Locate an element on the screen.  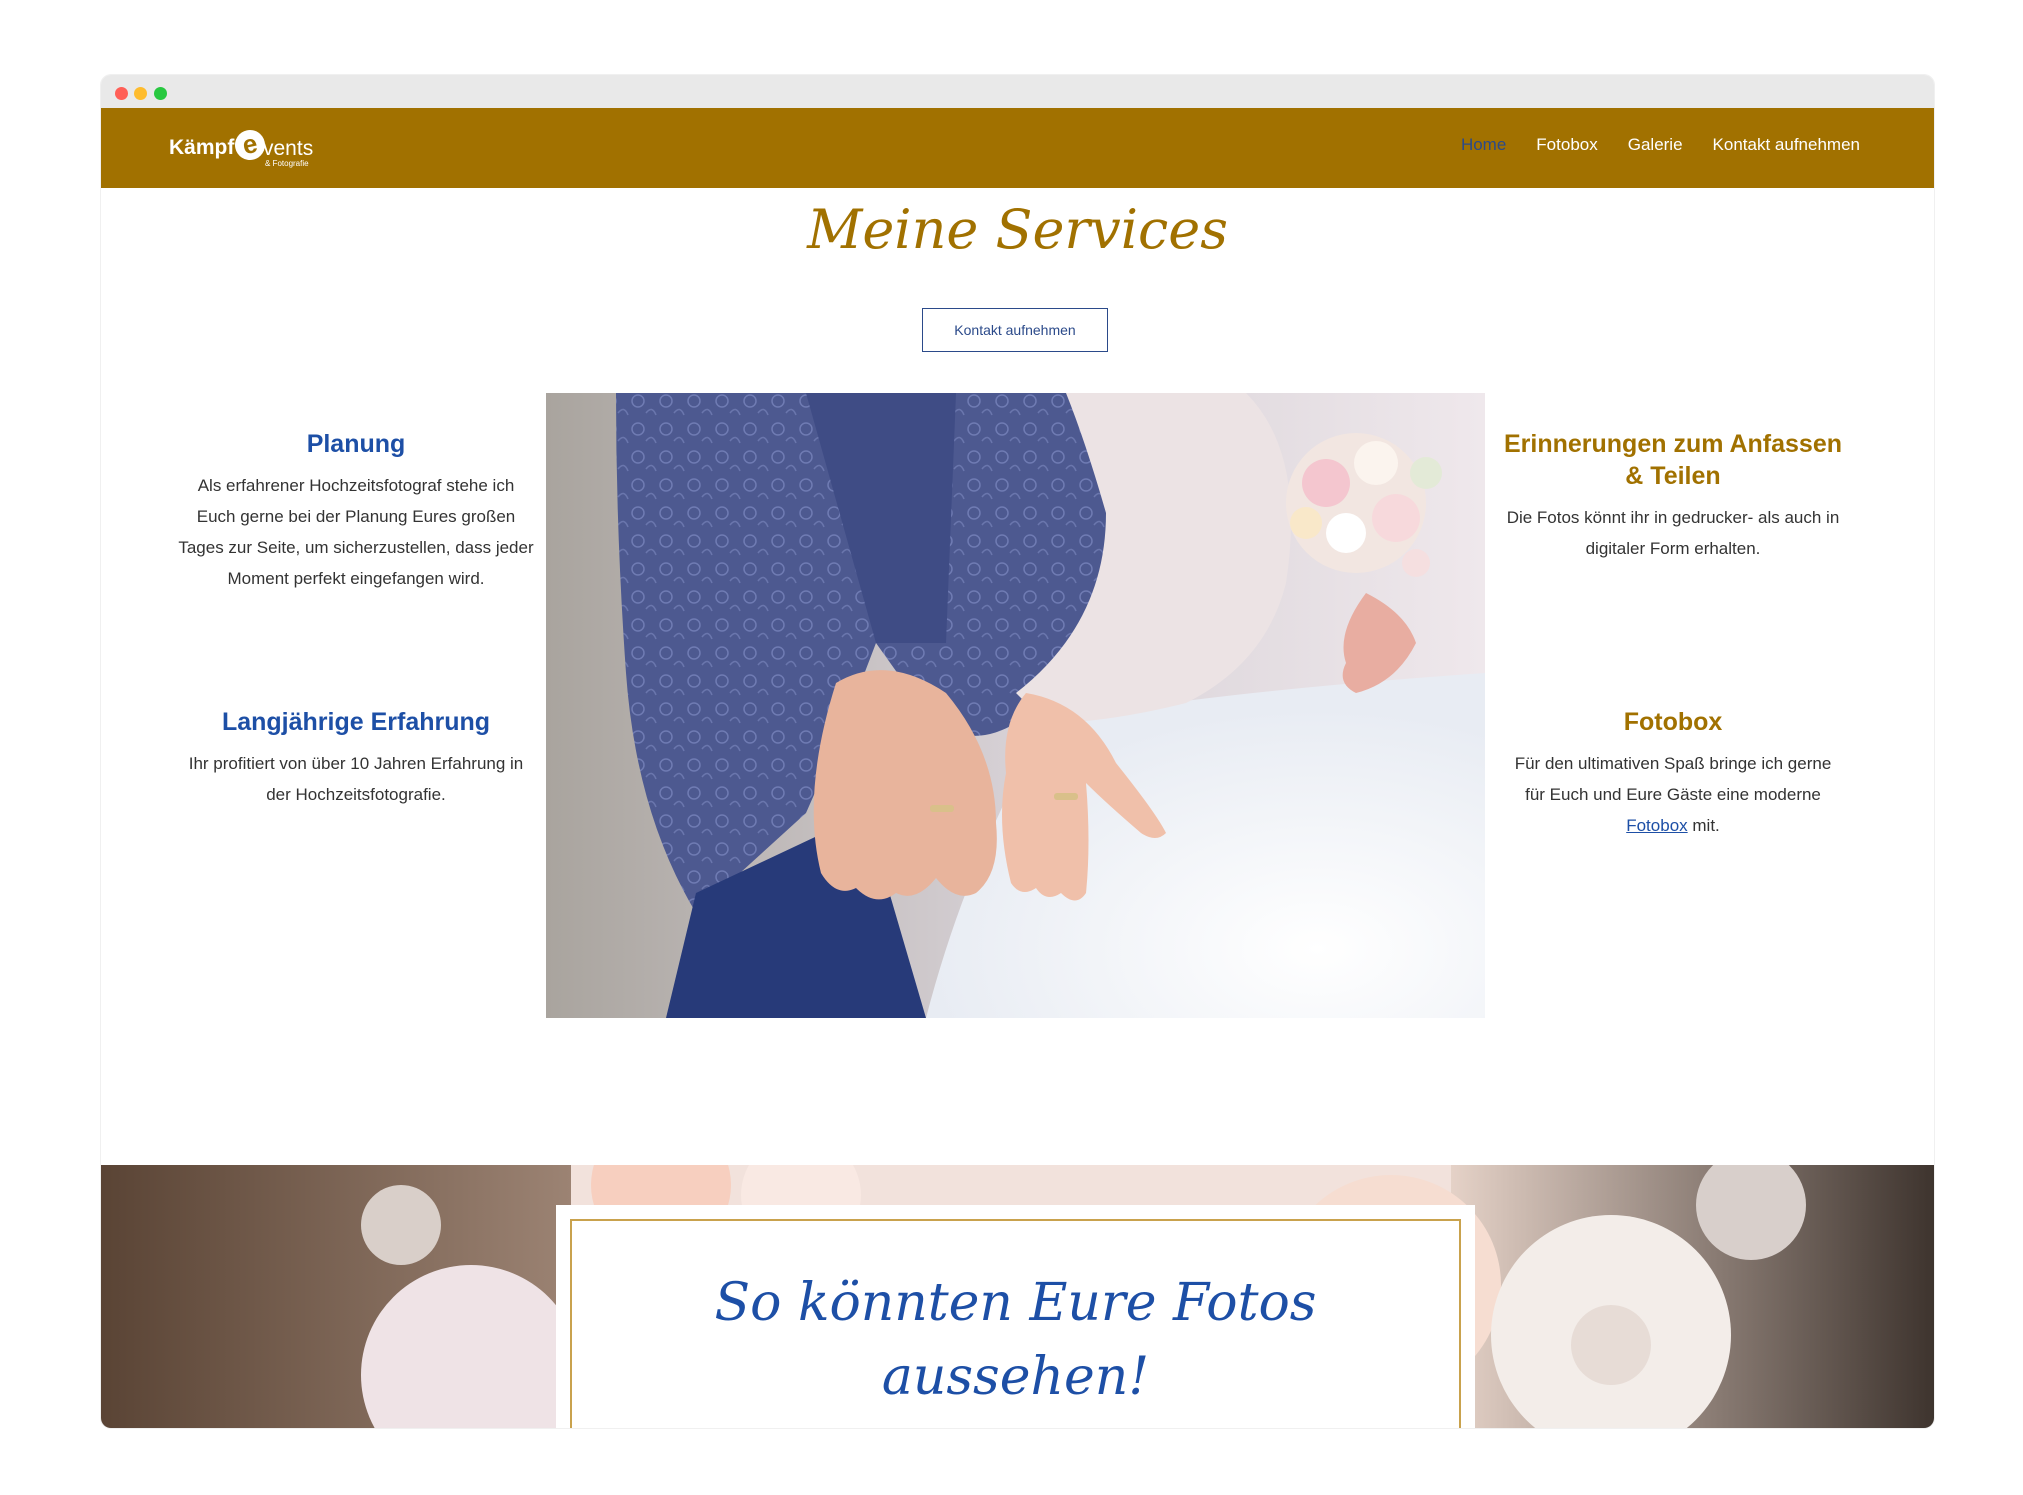
service-title: Erinnerungen zum Anfassen & Teilen is located at coordinates (1672, 460).